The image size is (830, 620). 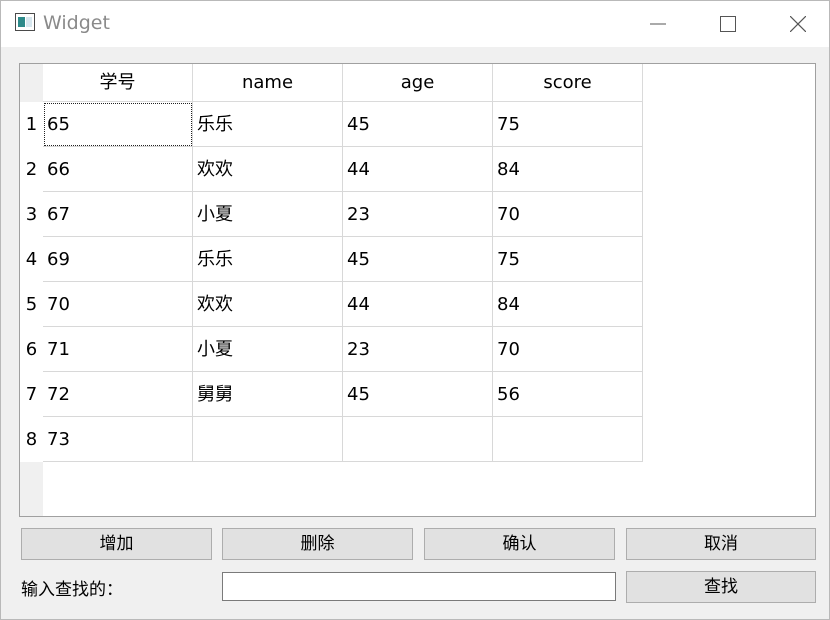 I want to click on title-bar: Widget, so click(x=415, y=24).